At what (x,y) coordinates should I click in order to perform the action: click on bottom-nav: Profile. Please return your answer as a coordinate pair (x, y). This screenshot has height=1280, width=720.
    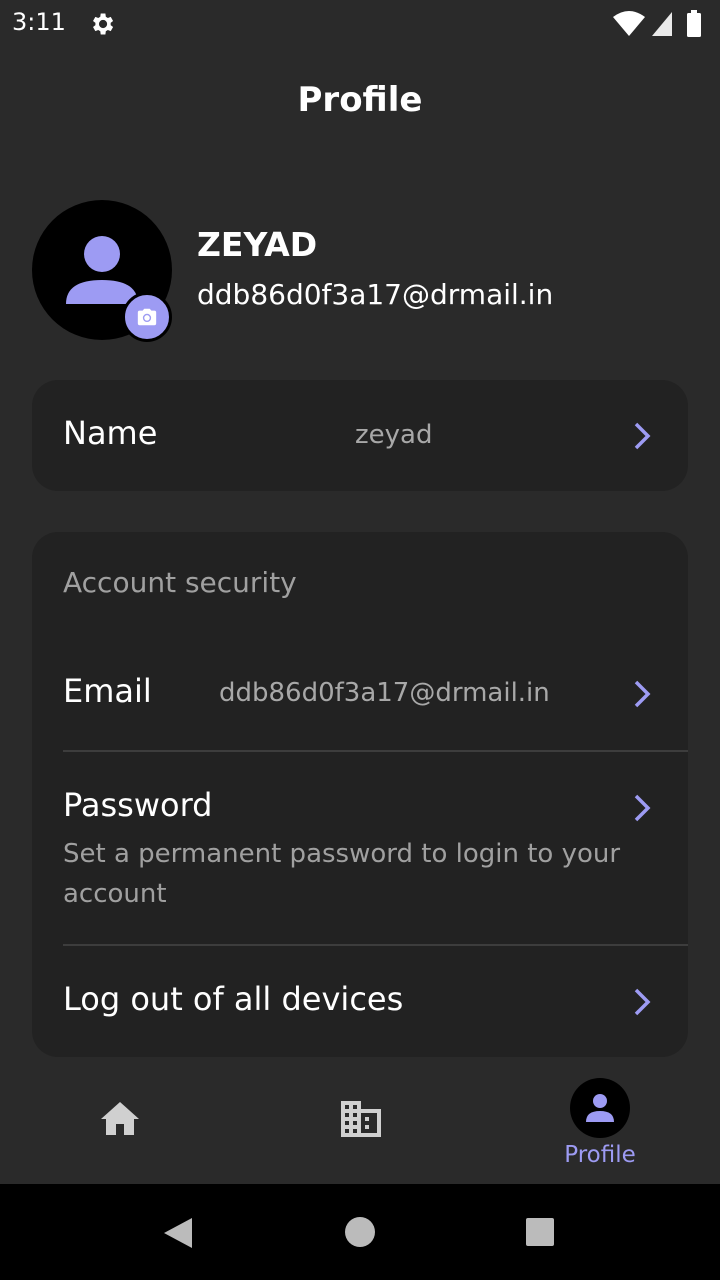
    Looking at the image, I should click on (360, 1124).